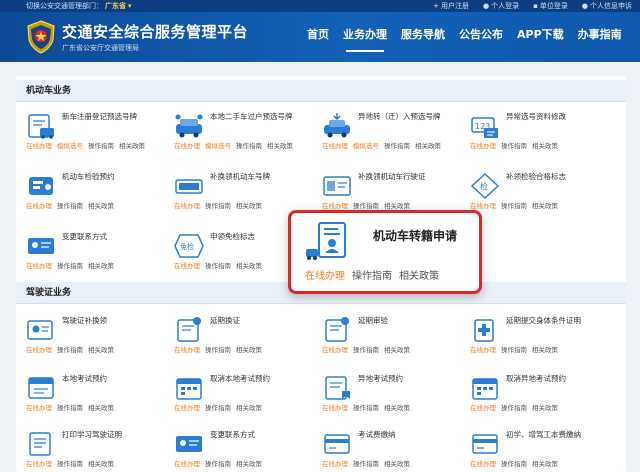 This screenshot has width=640, height=472. Describe the element at coordinates (130, 6) in the screenshot. I see `chevron-down-icon: ▾` at that location.